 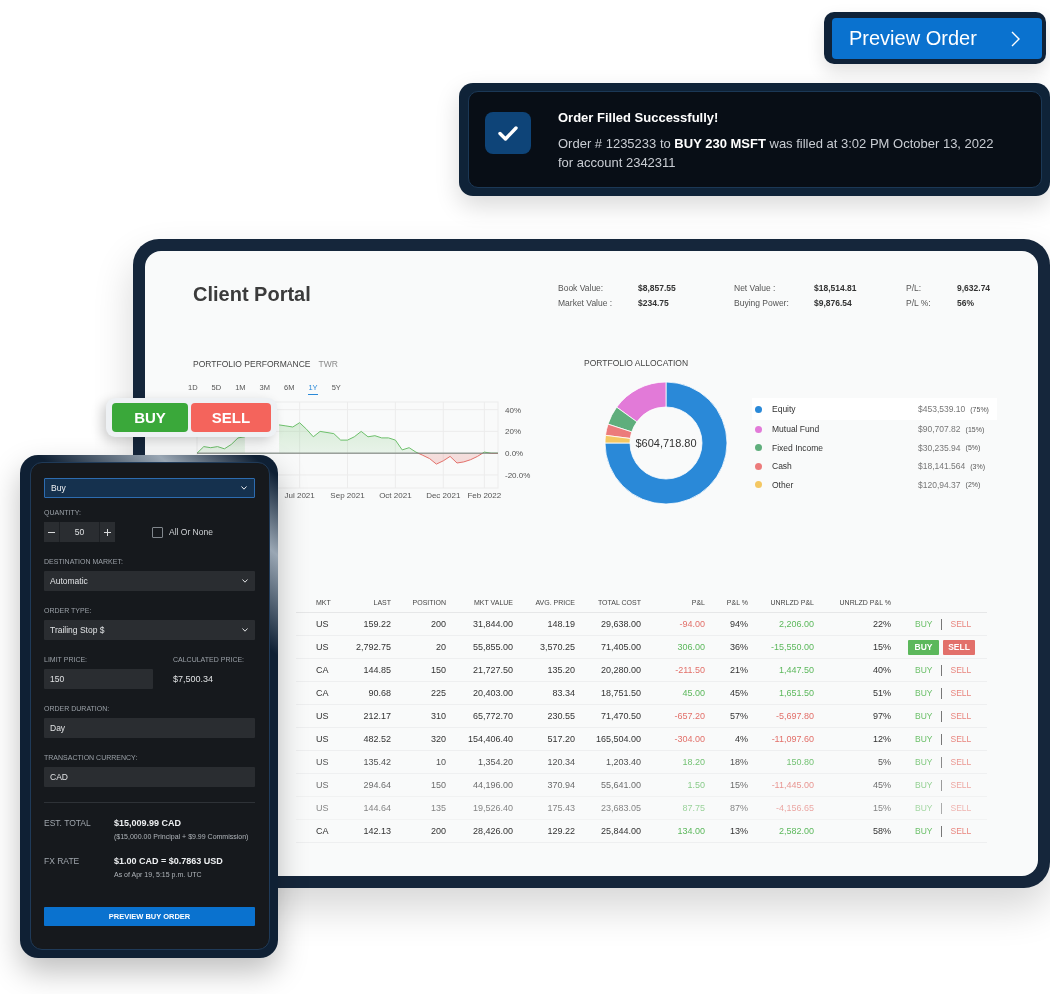 I want to click on table-cell: -4,156.65, so click(x=794, y=808).